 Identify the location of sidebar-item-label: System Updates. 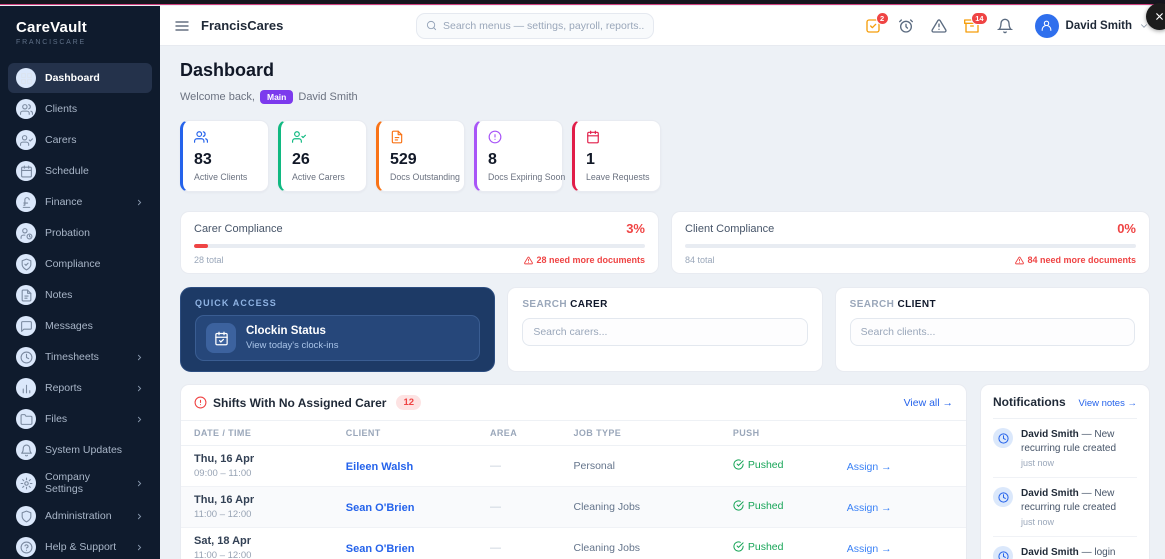
(84, 450).